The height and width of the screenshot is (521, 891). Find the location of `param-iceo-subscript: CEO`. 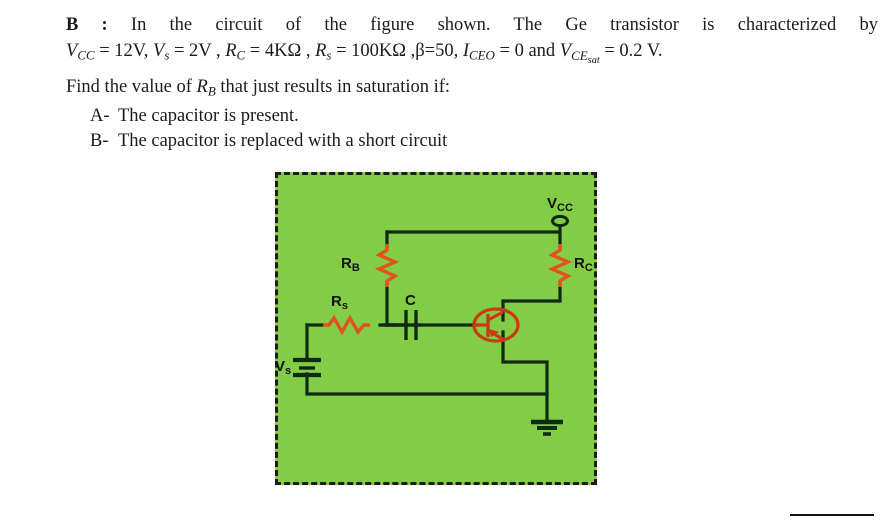

param-iceo-subscript: CEO is located at coordinates (482, 55).